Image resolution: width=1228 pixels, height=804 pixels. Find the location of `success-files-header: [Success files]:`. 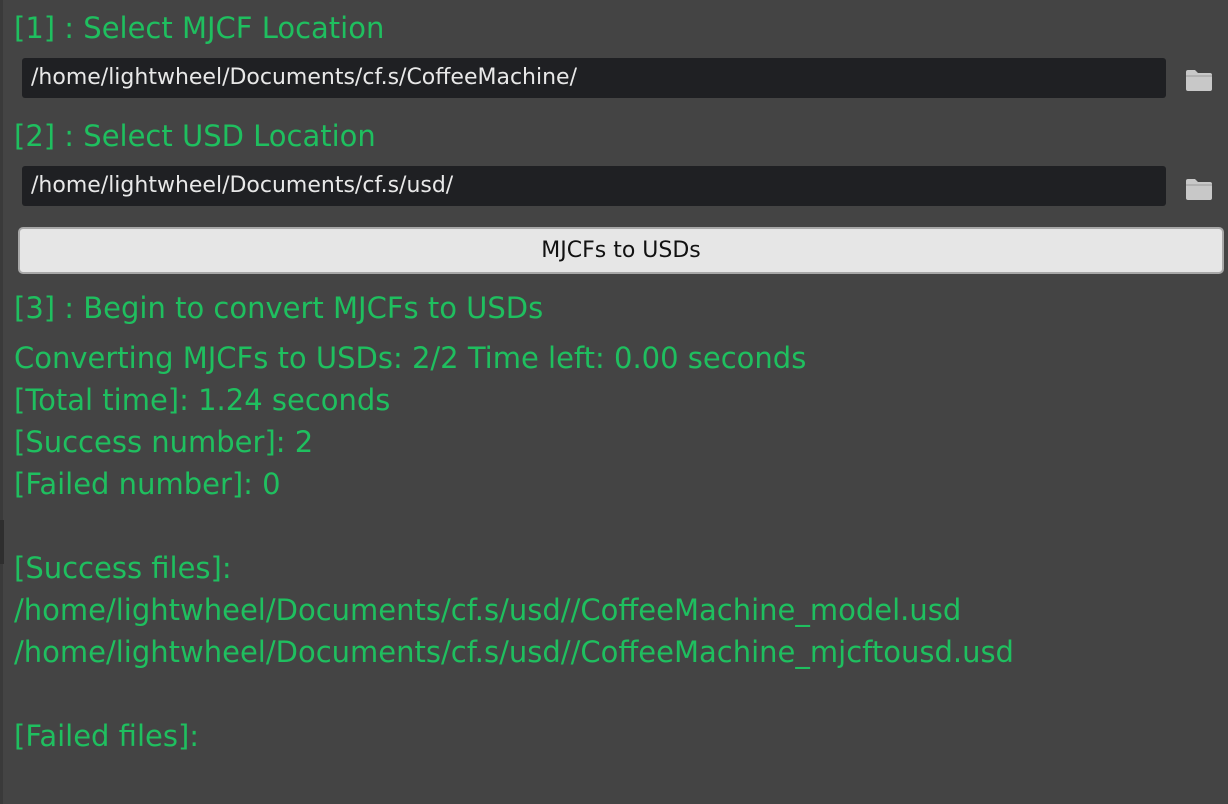

success-files-header: [Success files]: is located at coordinates (123, 568).